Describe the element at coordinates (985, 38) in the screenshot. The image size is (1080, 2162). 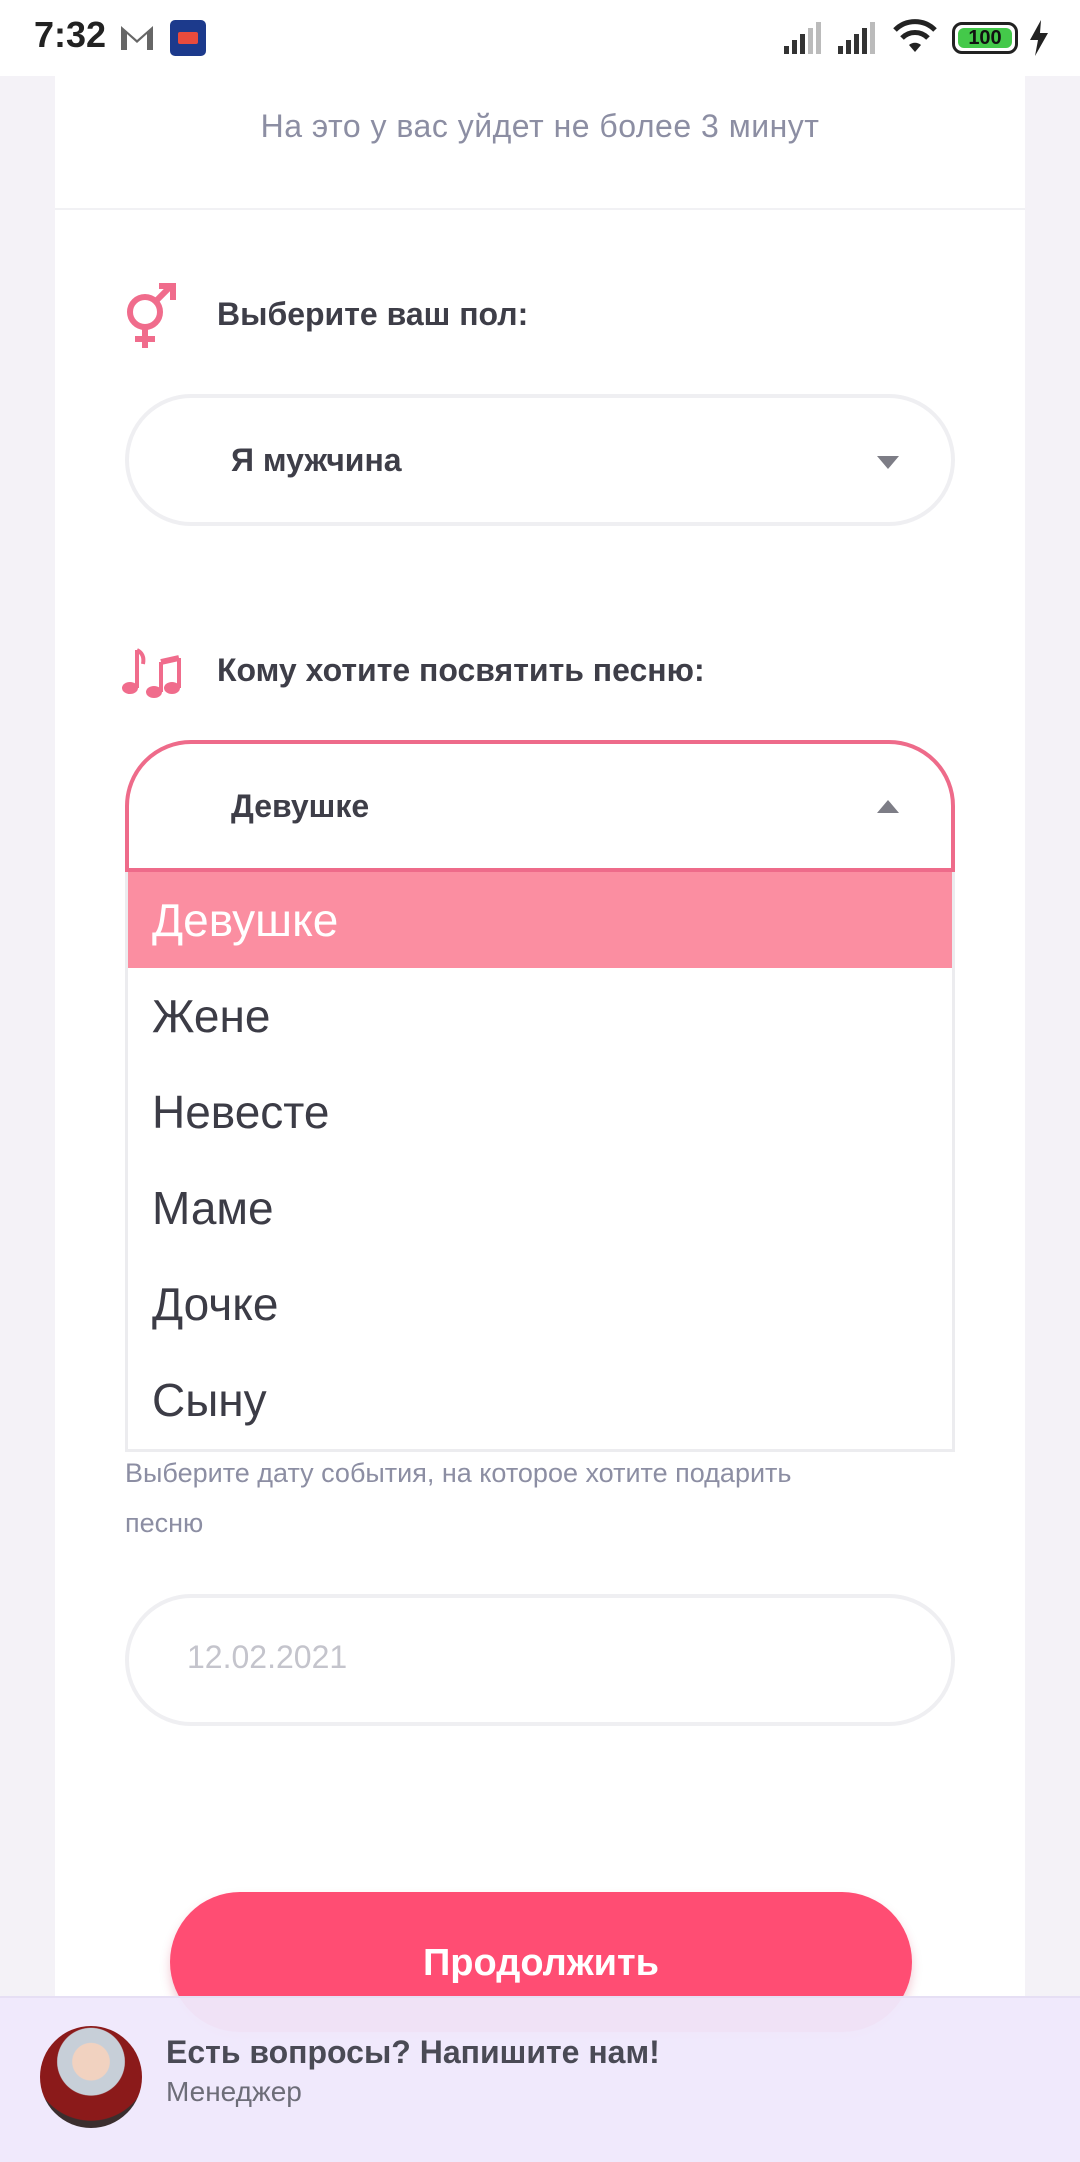
I see `battery-icon: 100` at that location.